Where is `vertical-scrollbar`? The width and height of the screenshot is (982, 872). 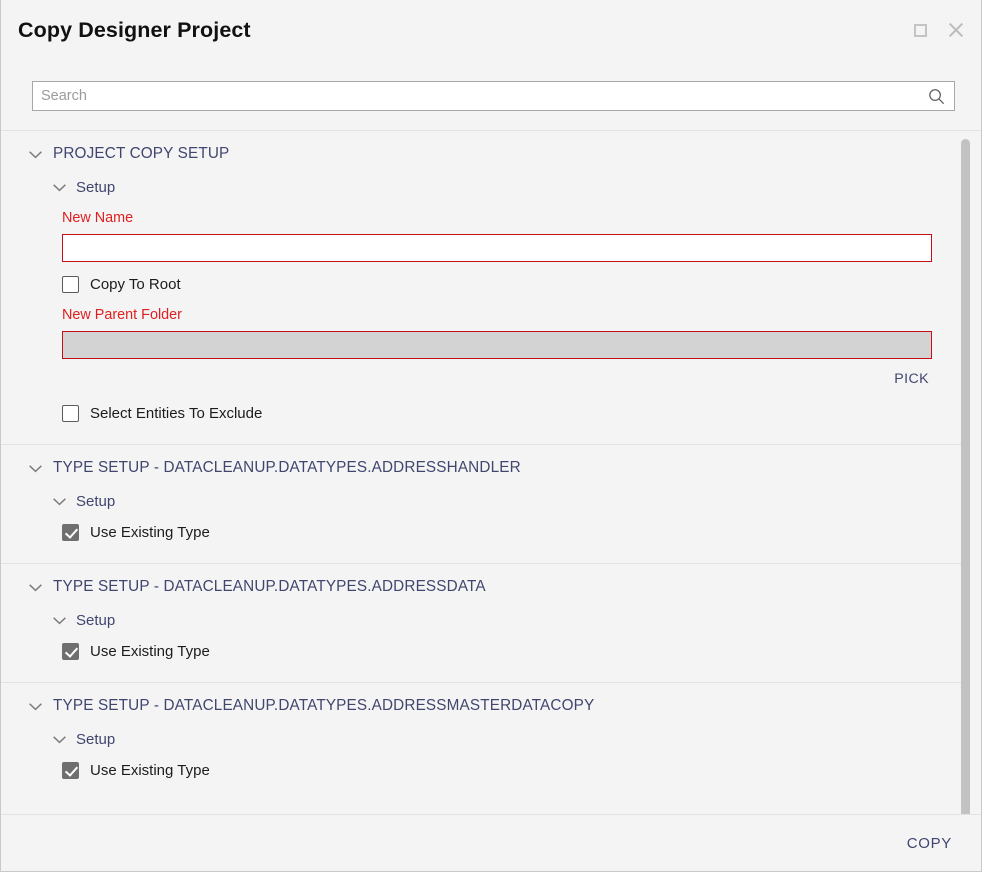
vertical-scrollbar is located at coordinates (965, 472).